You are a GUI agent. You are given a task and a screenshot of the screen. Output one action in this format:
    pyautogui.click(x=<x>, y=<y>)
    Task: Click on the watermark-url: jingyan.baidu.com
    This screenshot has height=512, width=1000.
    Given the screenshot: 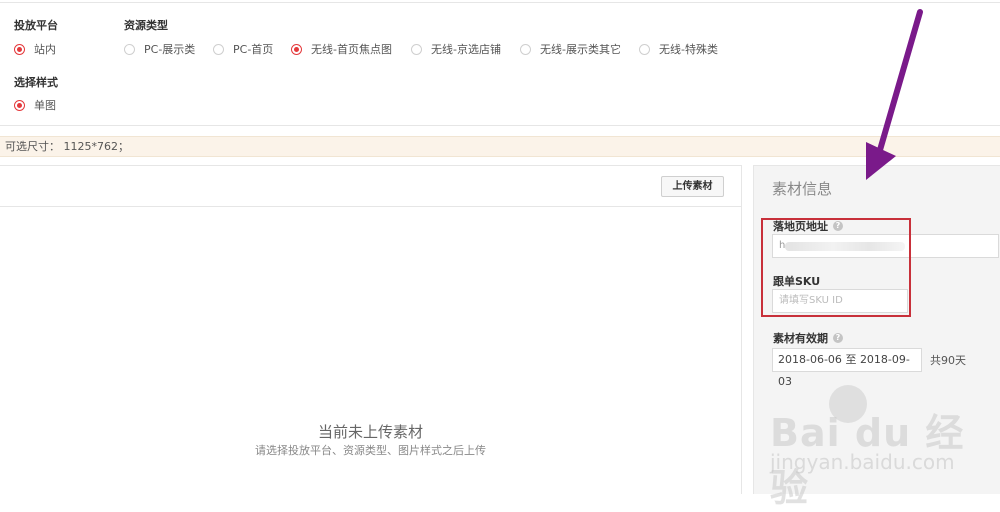 What is the action you would take?
    pyautogui.click(x=862, y=462)
    